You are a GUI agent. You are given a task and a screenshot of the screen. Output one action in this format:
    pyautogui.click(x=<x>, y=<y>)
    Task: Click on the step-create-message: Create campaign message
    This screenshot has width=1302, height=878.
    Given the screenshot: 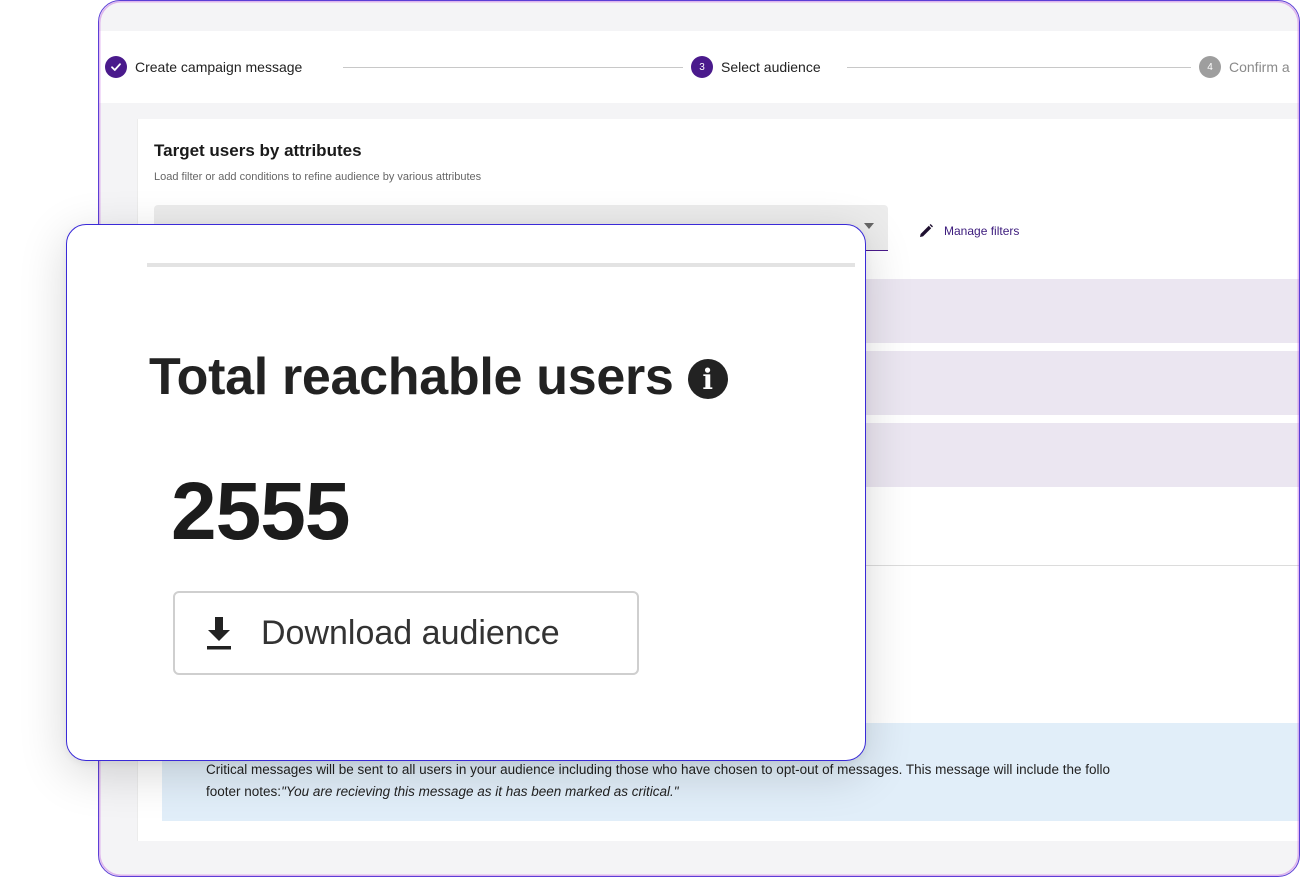 What is the action you would take?
    pyautogui.click(x=203, y=67)
    